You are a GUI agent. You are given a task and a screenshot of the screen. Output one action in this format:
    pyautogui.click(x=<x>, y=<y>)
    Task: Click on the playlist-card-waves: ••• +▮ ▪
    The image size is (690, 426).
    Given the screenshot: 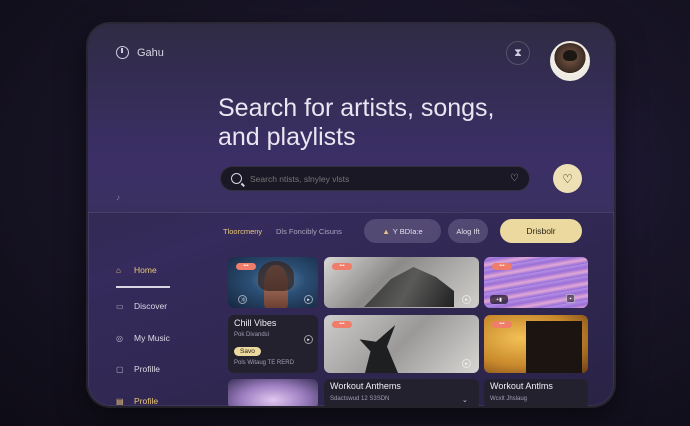 What is the action you would take?
    pyautogui.click(x=536, y=282)
    